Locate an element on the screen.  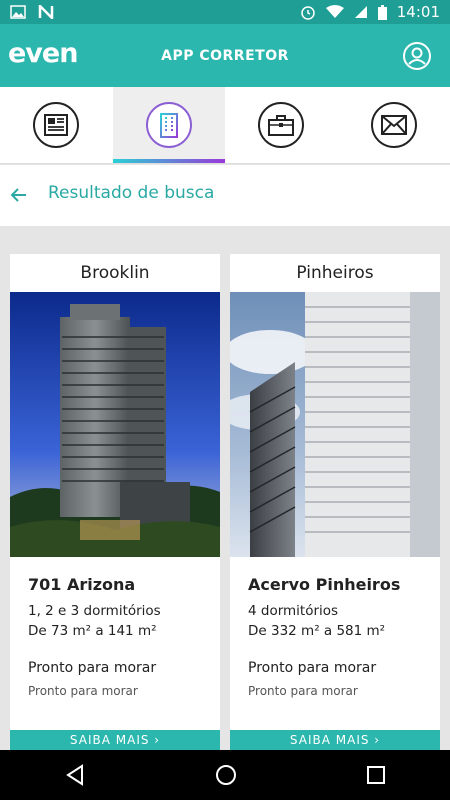
tab-buildings is located at coordinates (168, 125).